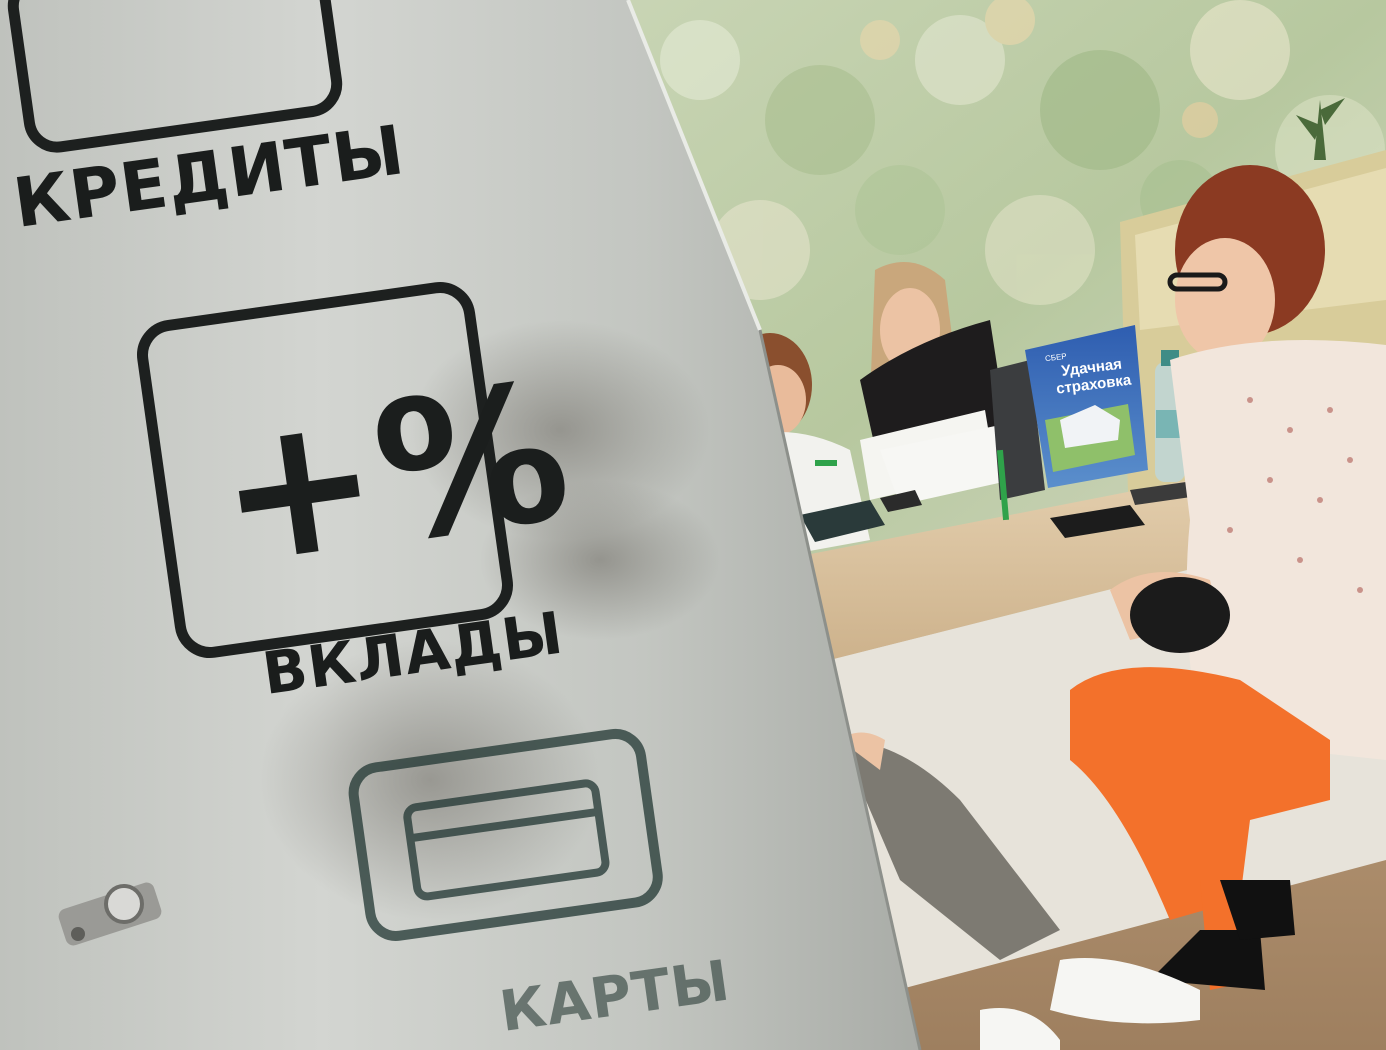  Describe the element at coordinates (393, 474) in the screenshot. I see `percent-label: +%` at that location.